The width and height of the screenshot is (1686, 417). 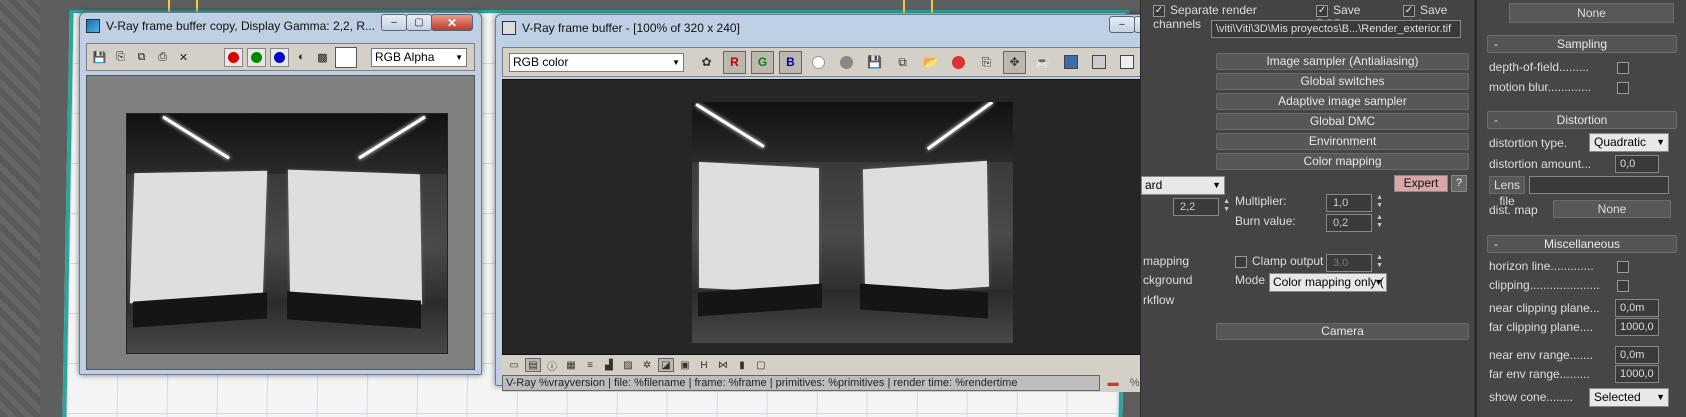 What do you see at coordinates (1629, 142) in the screenshot?
I see `distortion-type-select: Quadratic ▼` at bounding box center [1629, 142].